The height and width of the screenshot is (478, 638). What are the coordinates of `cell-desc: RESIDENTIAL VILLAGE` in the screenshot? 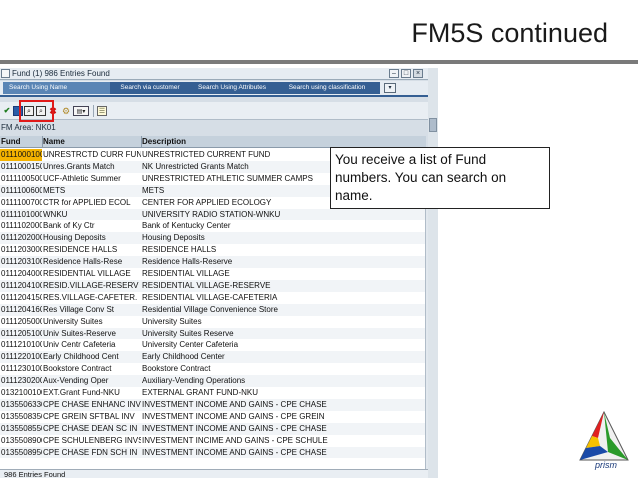 It's located at (186, 273).